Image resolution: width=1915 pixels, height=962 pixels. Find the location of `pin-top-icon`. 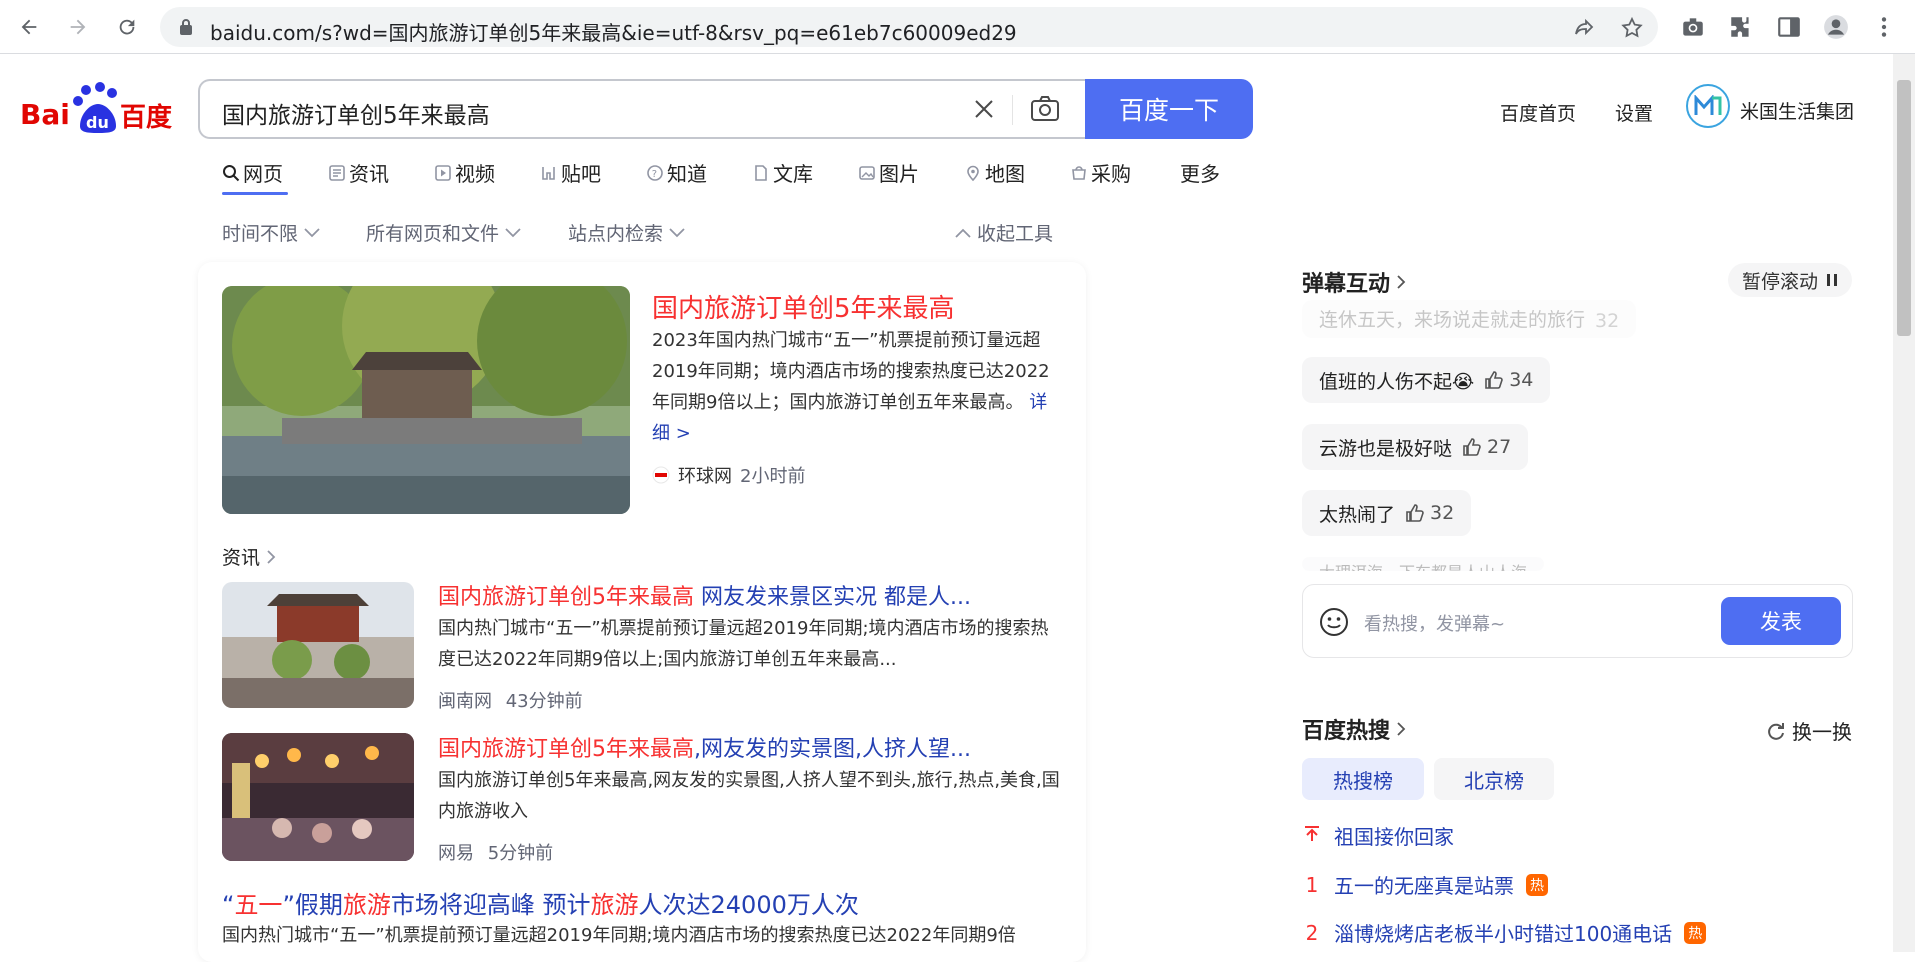

pin-top-icon is located at coordinates (1312, 836).